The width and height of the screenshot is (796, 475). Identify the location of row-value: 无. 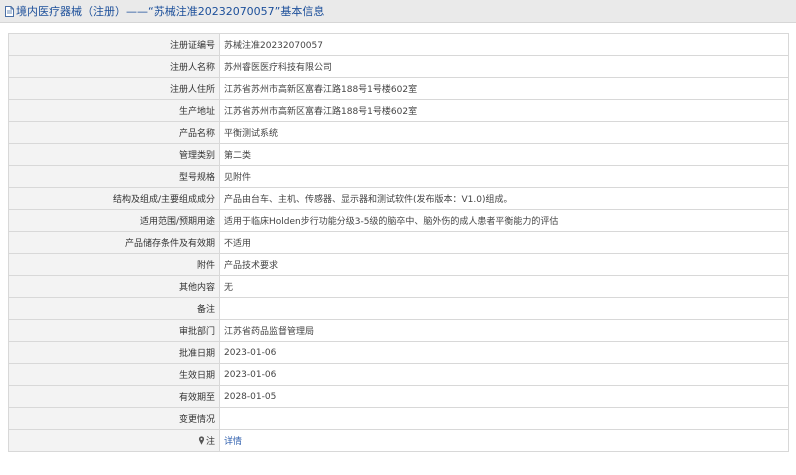
(504, 286).